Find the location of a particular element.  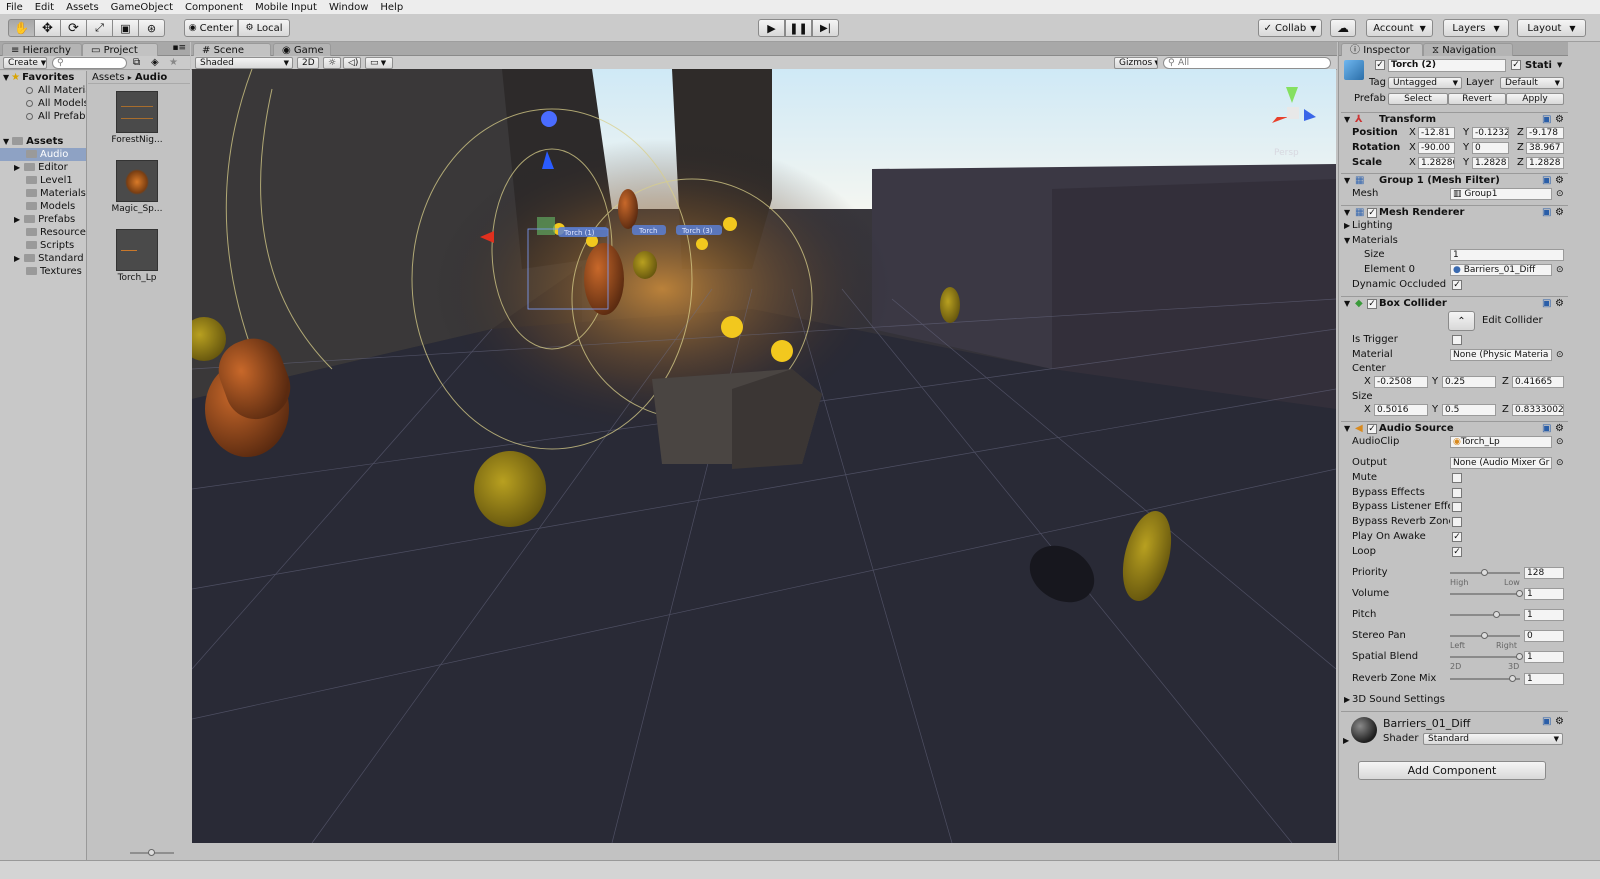

folder-item-audio: Audio is located at coordinates (43, 154).